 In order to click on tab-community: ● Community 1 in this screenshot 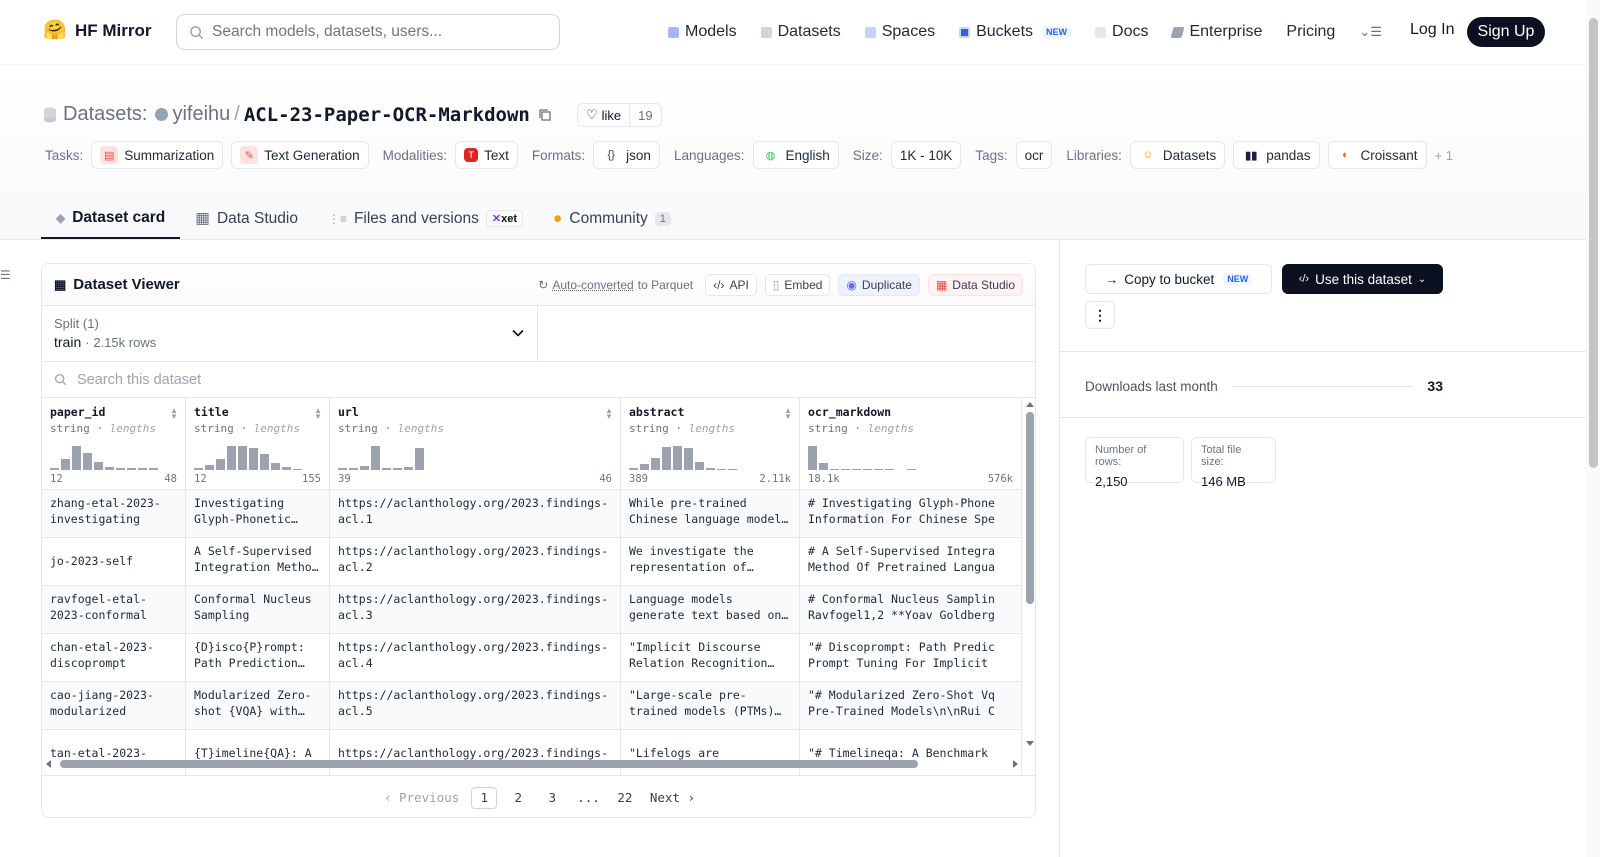, I will do `click(612, 218)`.